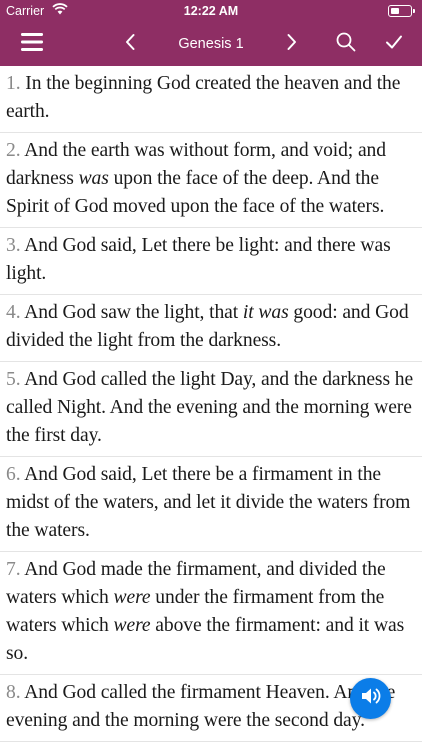  I want to click on menu-button, so click(32, 44).